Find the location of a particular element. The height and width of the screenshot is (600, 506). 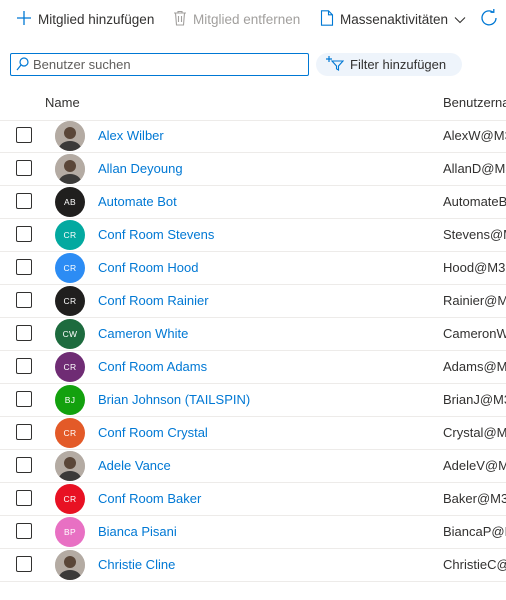

chevron-down-icon is located at coordinates (460, 19).